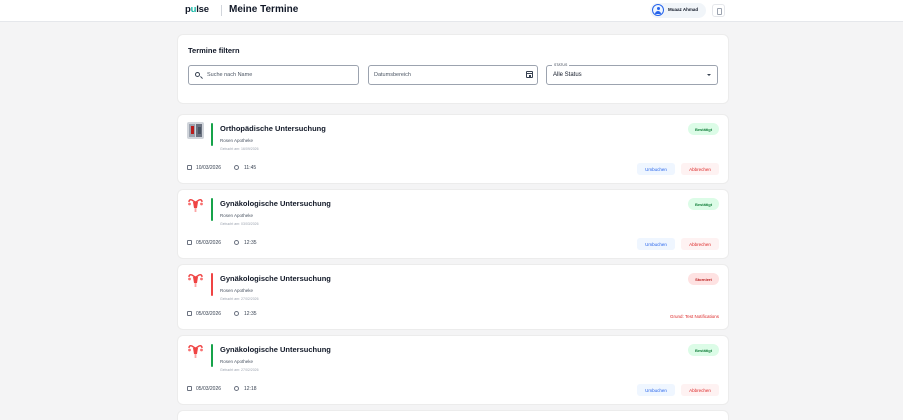  Describe the element at coordinates (694, 316) in the screenshot. I see `cancellation-reason: Grund: Test Notifications` at that location.